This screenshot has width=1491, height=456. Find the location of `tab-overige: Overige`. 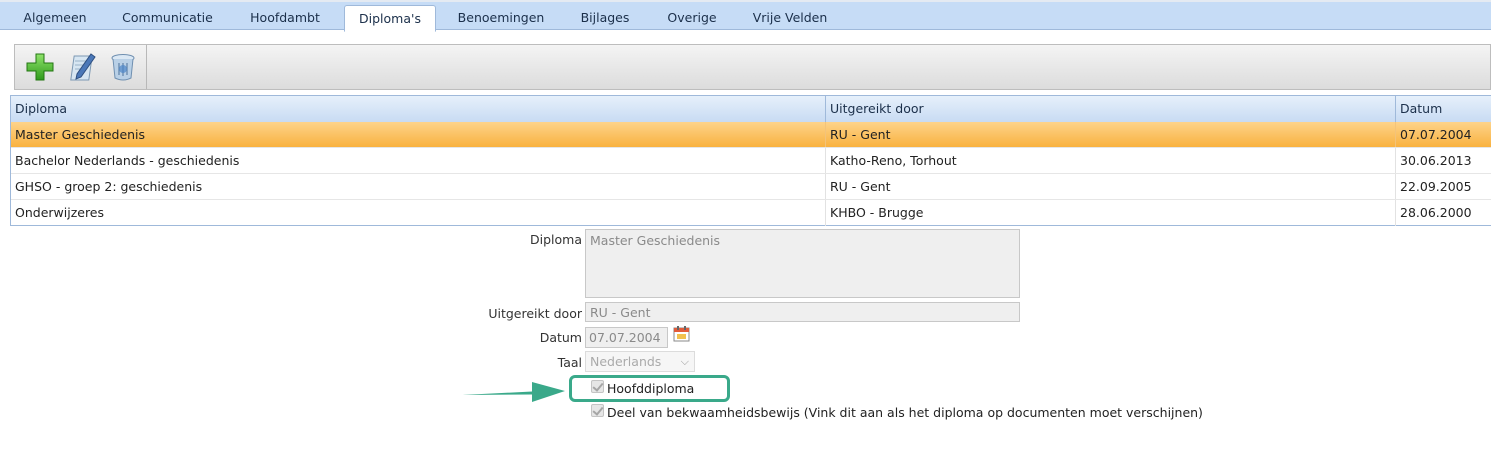

tab-overige: Overige is located at coordinates (692, 18).